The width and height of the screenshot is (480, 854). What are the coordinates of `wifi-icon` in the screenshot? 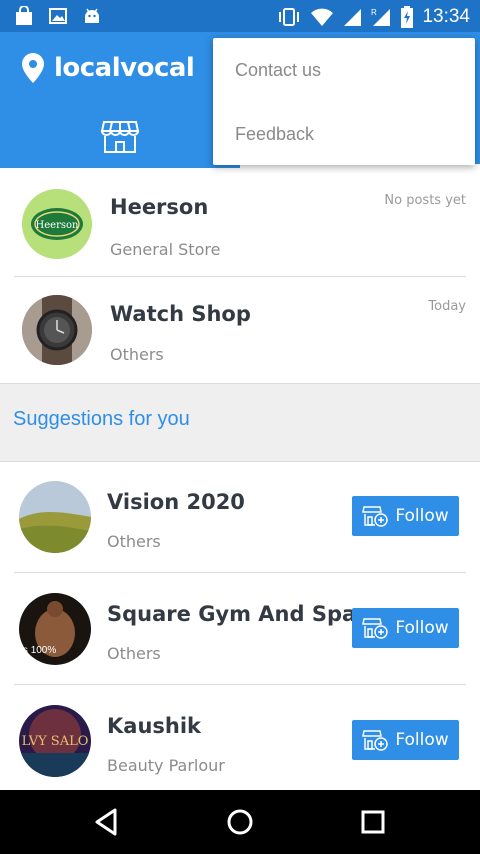 It's located at (322, 17).